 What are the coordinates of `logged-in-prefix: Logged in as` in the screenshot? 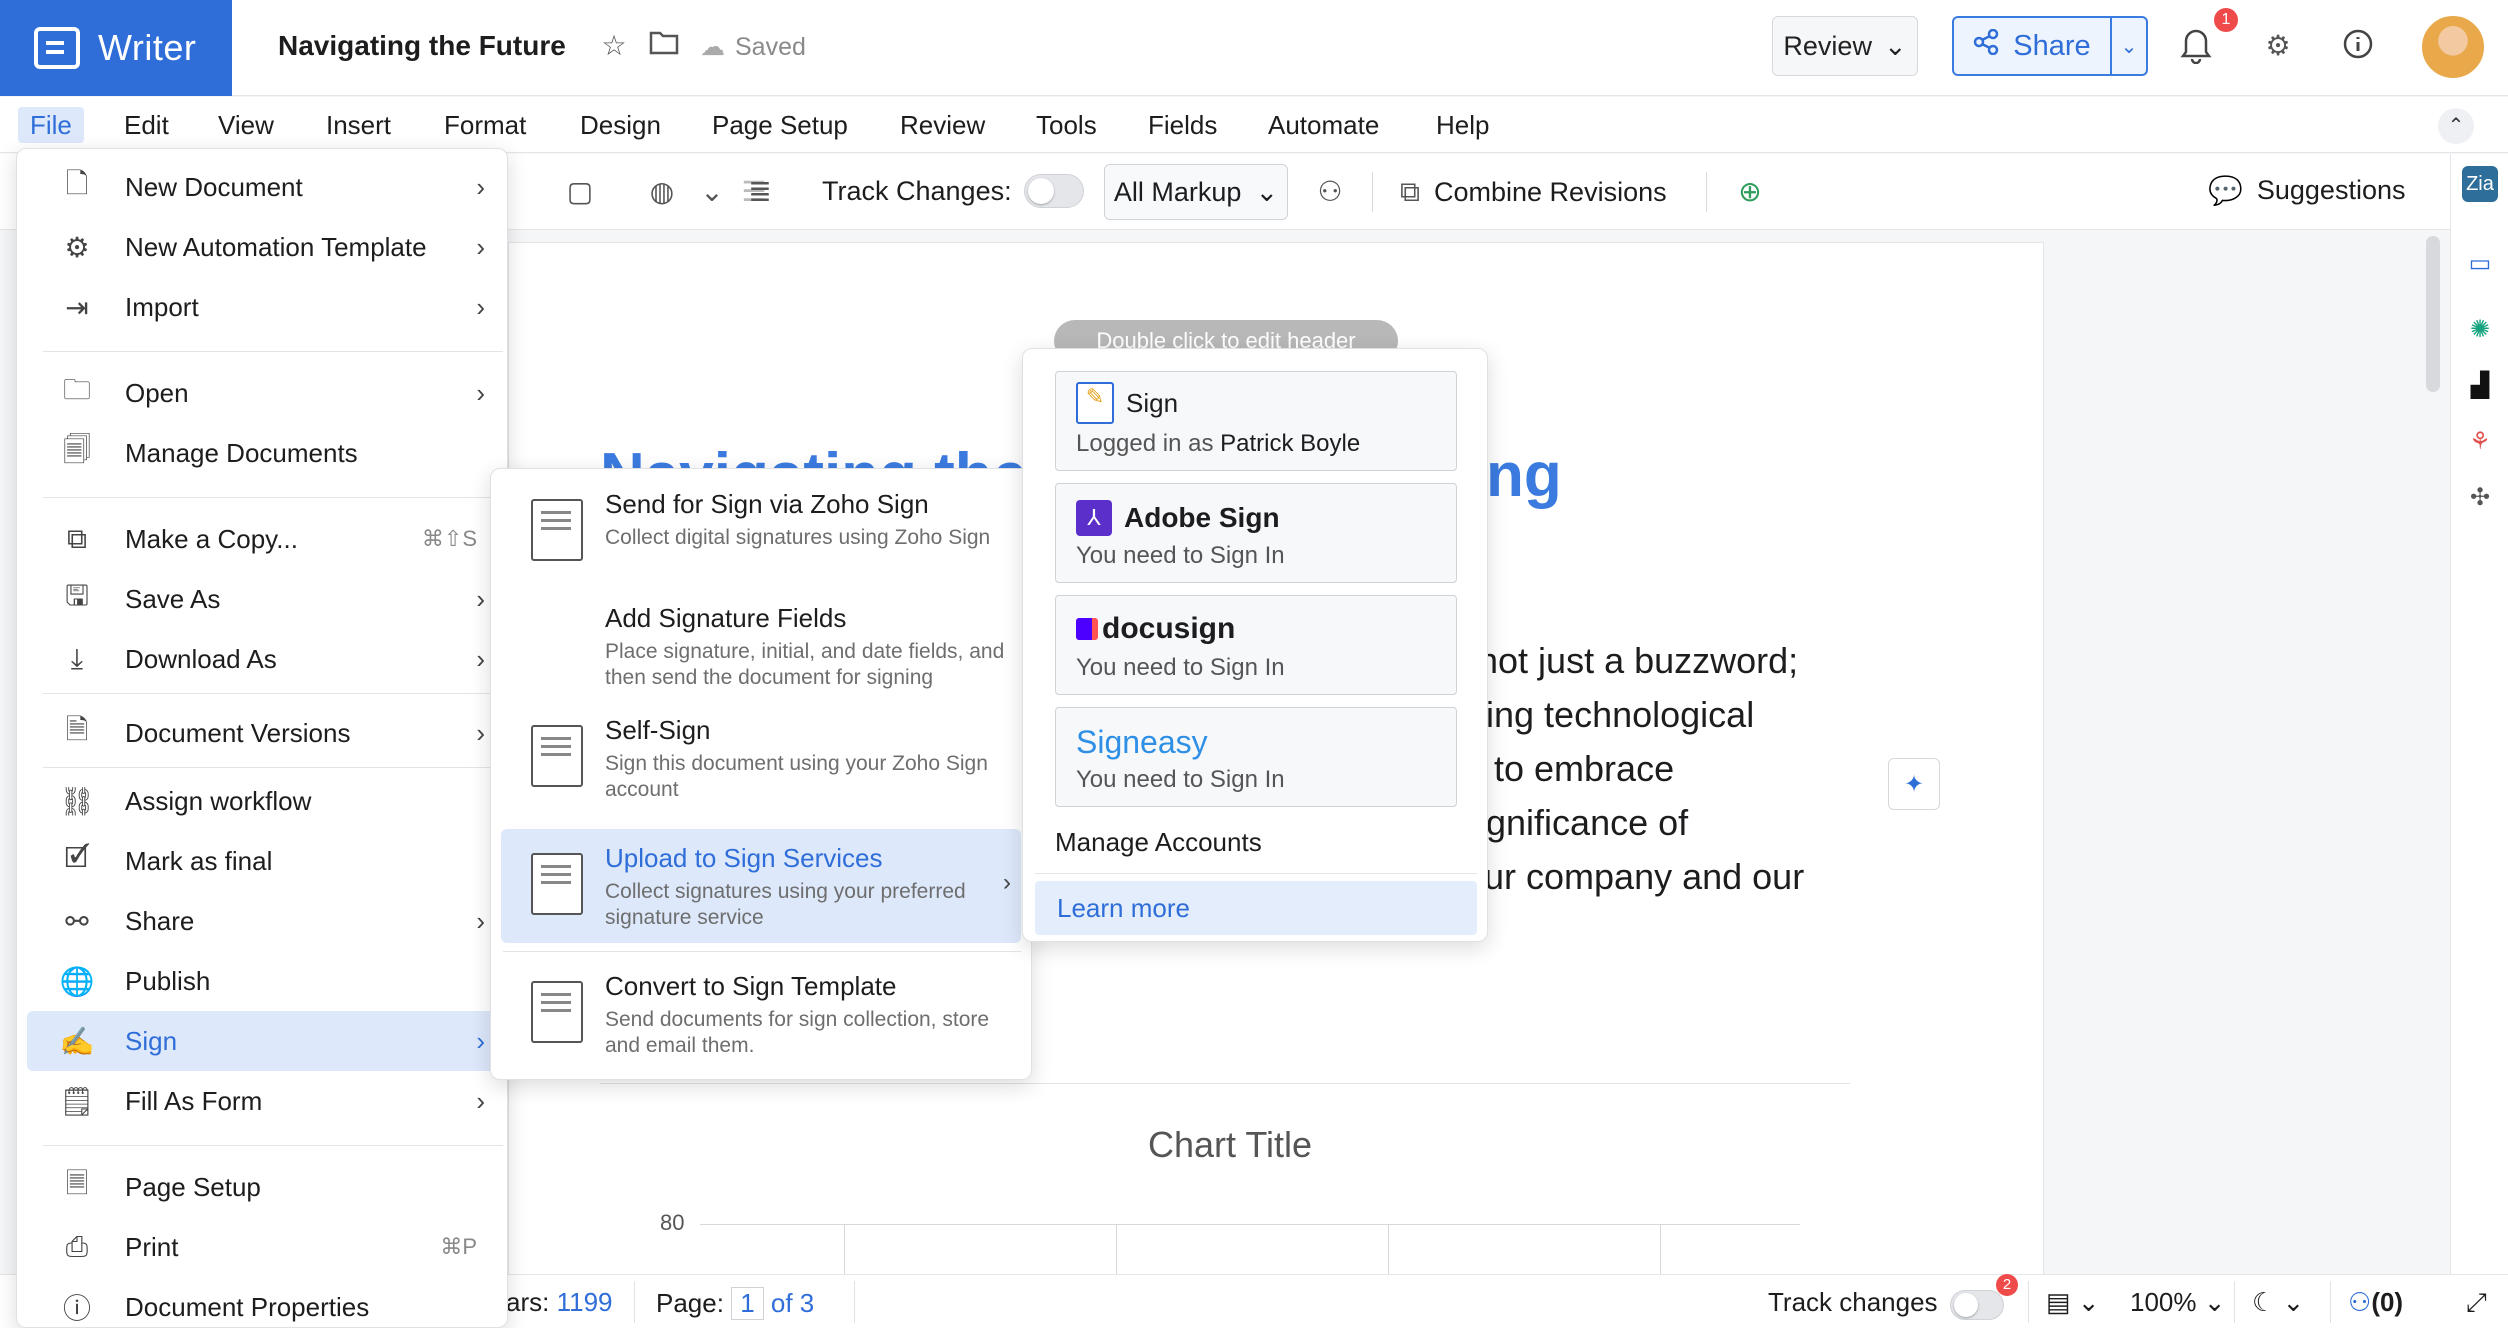 It's located at (1145, 443).